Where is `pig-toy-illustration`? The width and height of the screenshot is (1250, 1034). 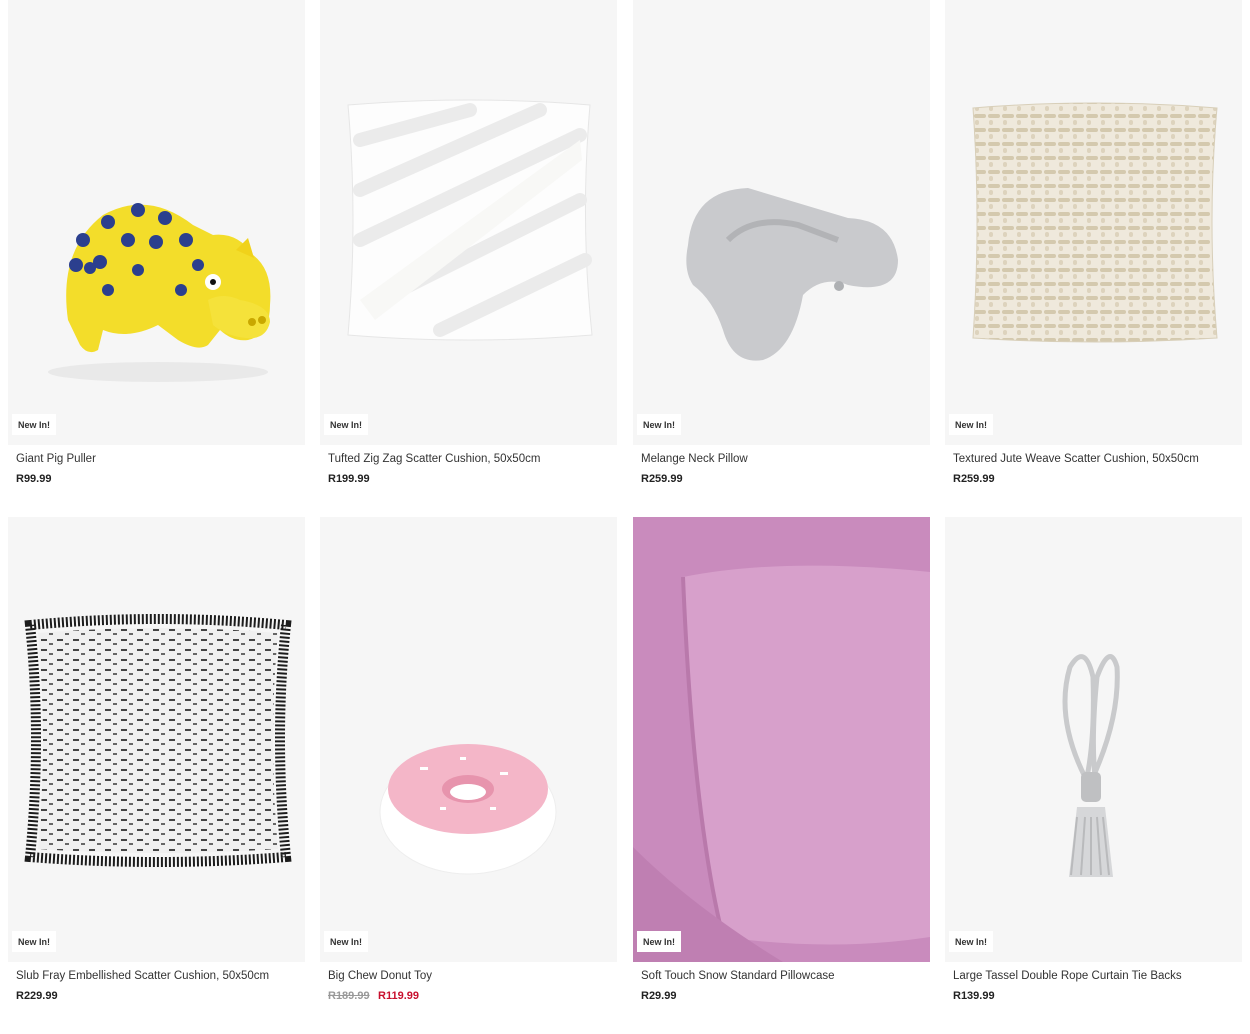
pig-toy-illustration is located at coordinates (159, 292).